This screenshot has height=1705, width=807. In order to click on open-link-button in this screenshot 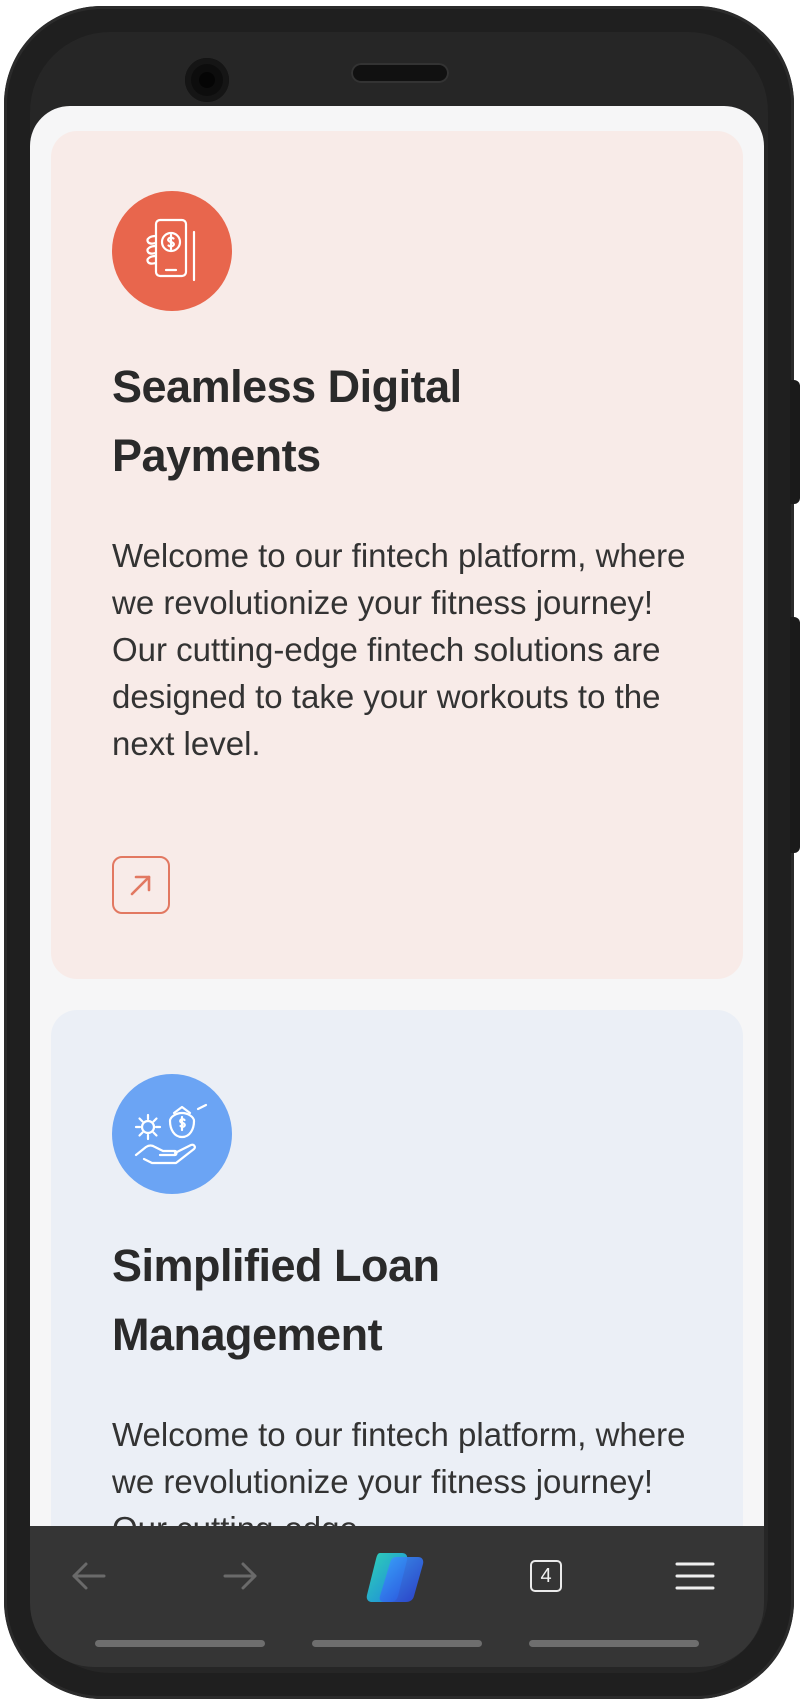, I will do `click(141, 885)`.